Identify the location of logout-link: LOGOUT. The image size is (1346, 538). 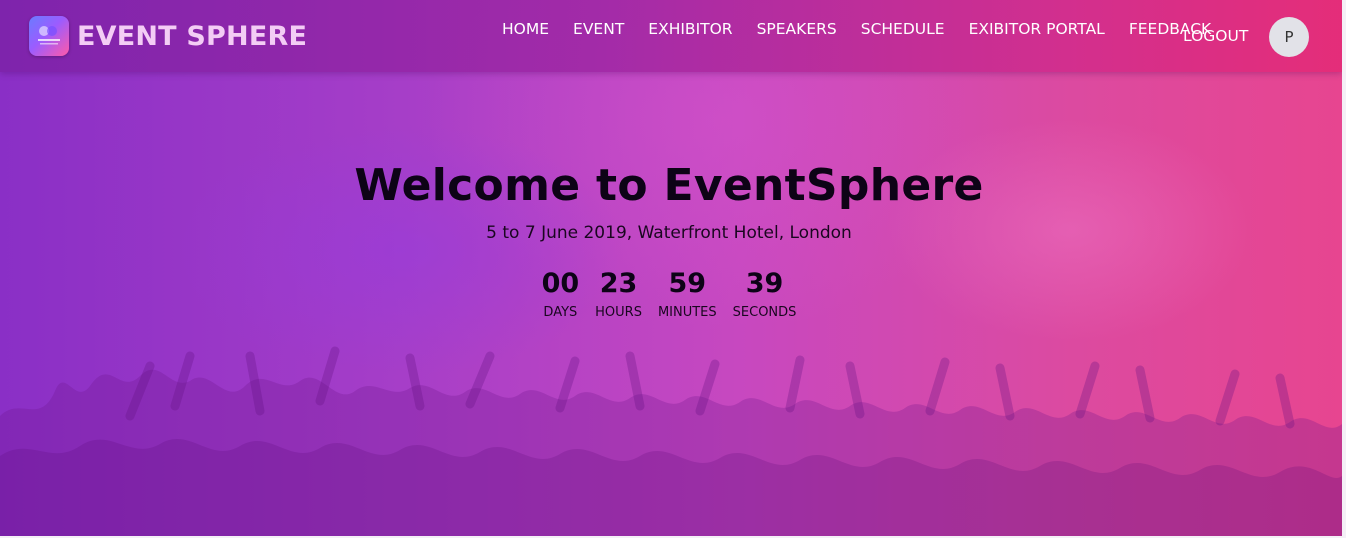
(1215, 36).